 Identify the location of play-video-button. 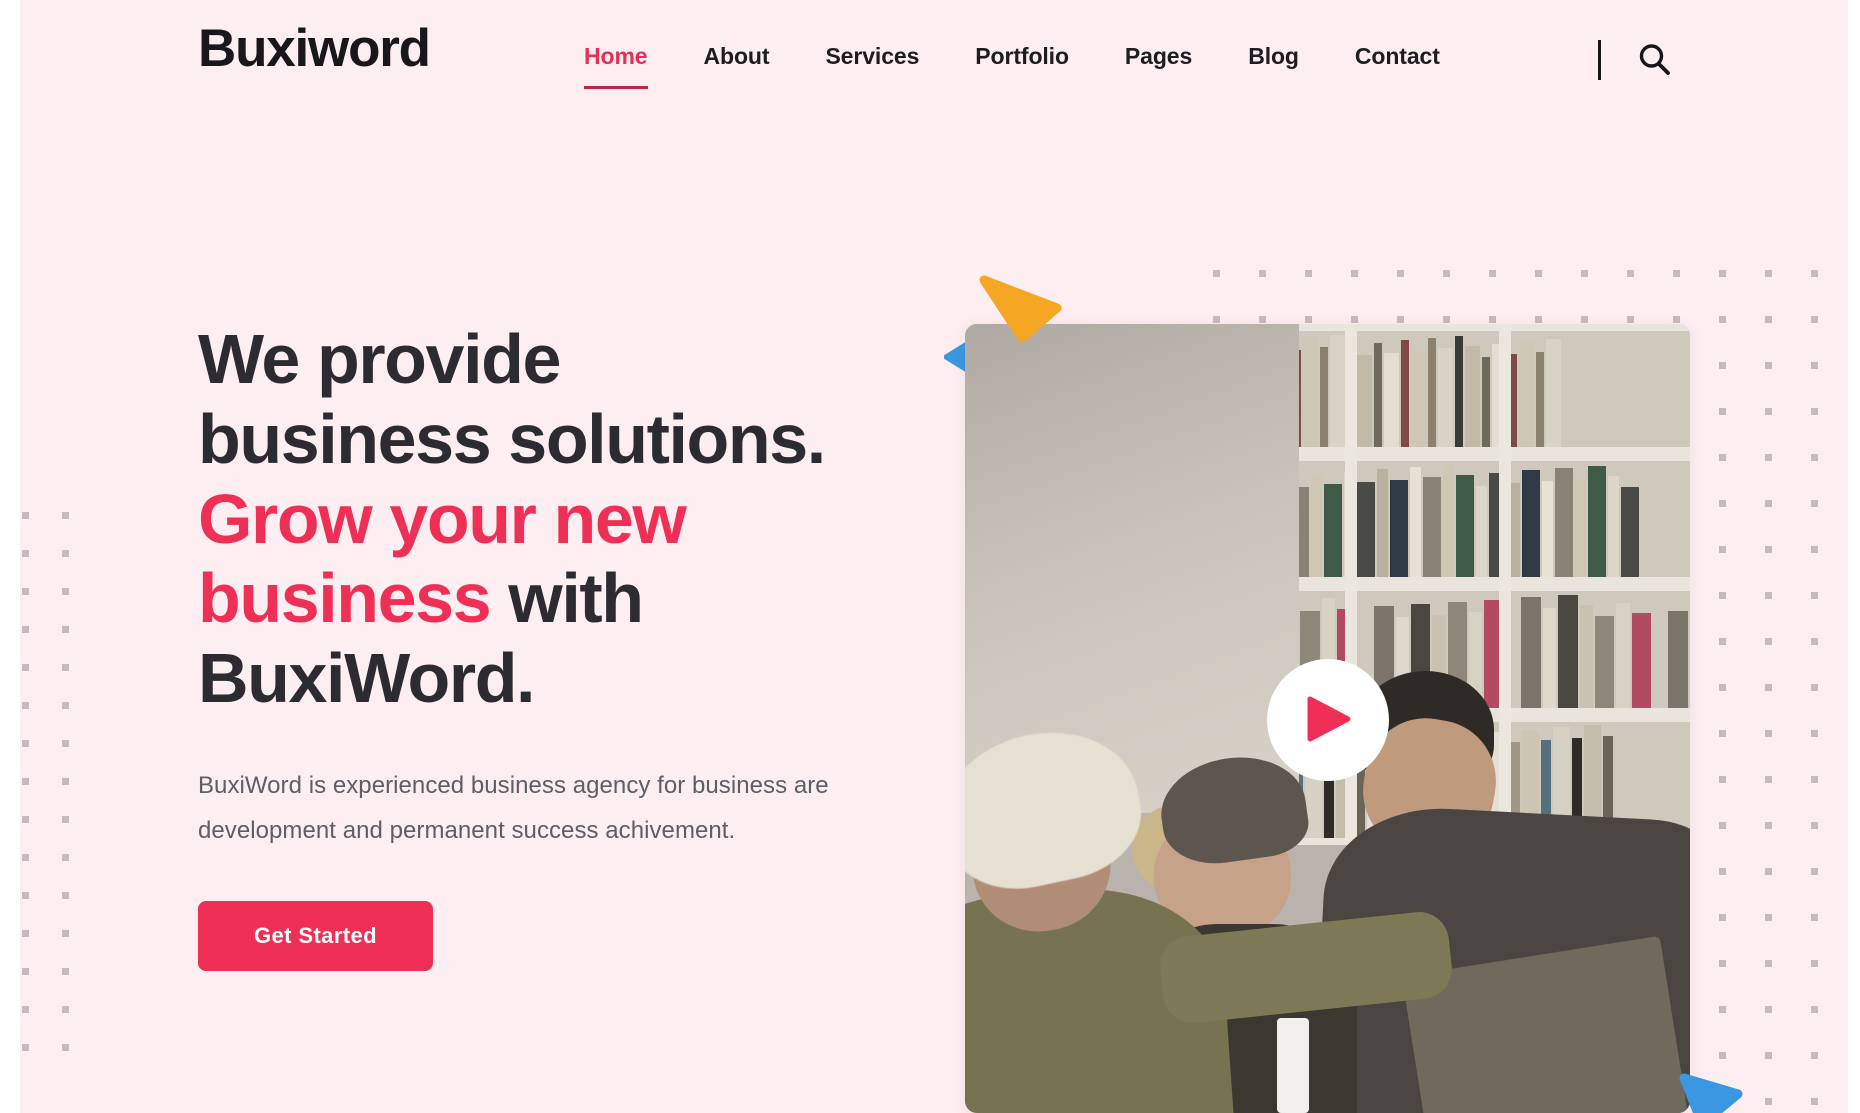
(1327, 720).